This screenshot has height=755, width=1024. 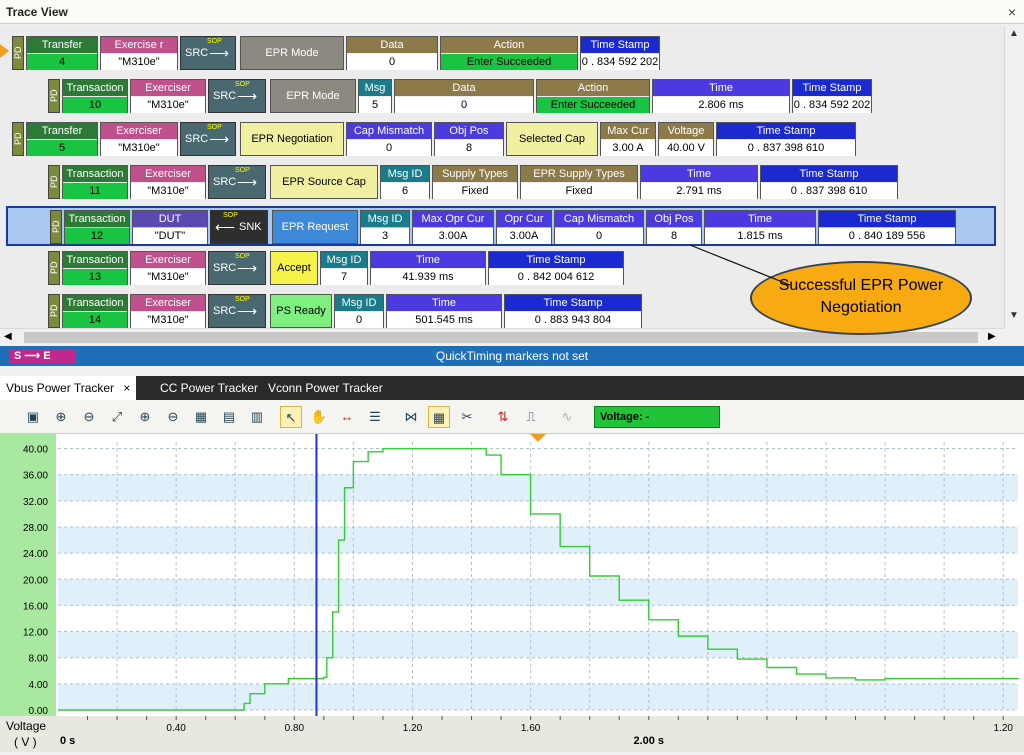 I want to click on zoom-in-icon: ⊕, so click(x=61, y=417).